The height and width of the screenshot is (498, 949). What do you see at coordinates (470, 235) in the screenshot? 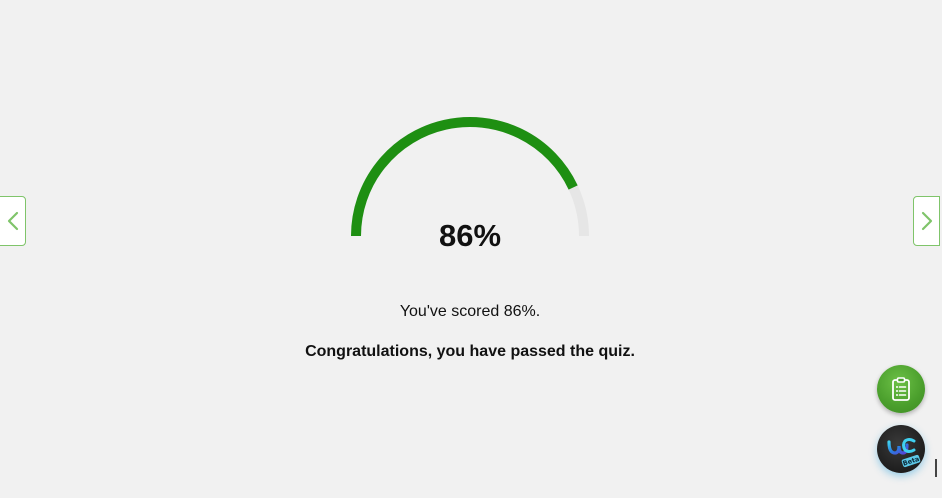
I see `score-percentage: 86%` at bounding box center [470, 235].